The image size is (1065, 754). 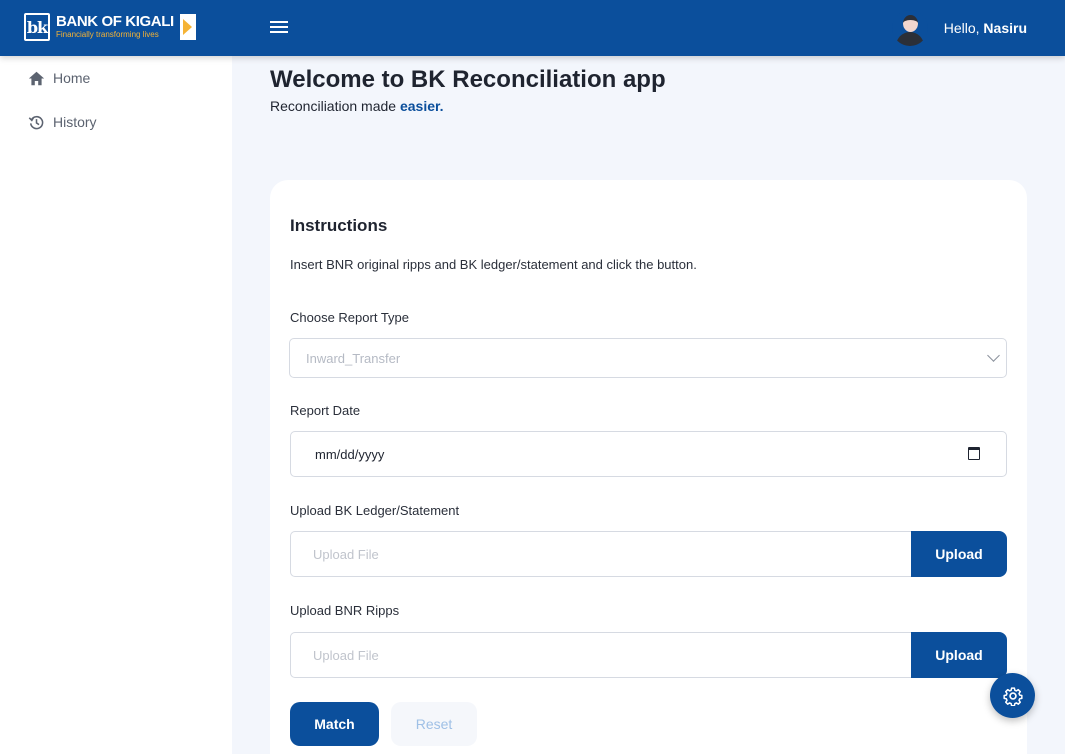 What do you see at coordinates (339, 225) in the screenshot?
I see `instructions-heading: Instructions` at bounding box center [339, 225].